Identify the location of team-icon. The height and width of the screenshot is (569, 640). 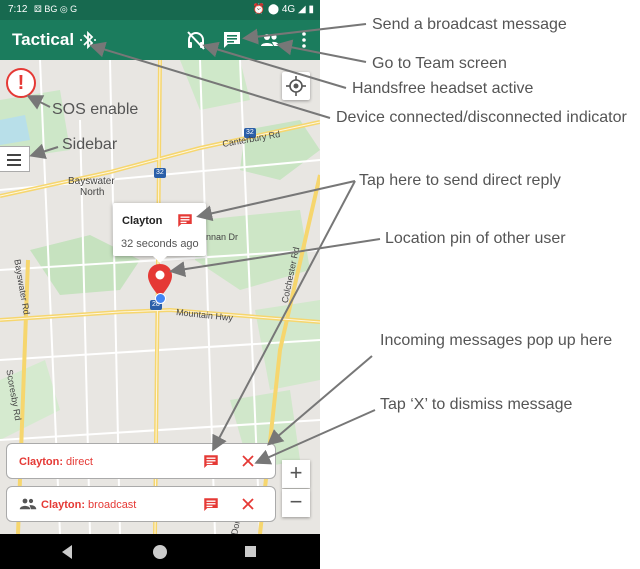
(270, 40).